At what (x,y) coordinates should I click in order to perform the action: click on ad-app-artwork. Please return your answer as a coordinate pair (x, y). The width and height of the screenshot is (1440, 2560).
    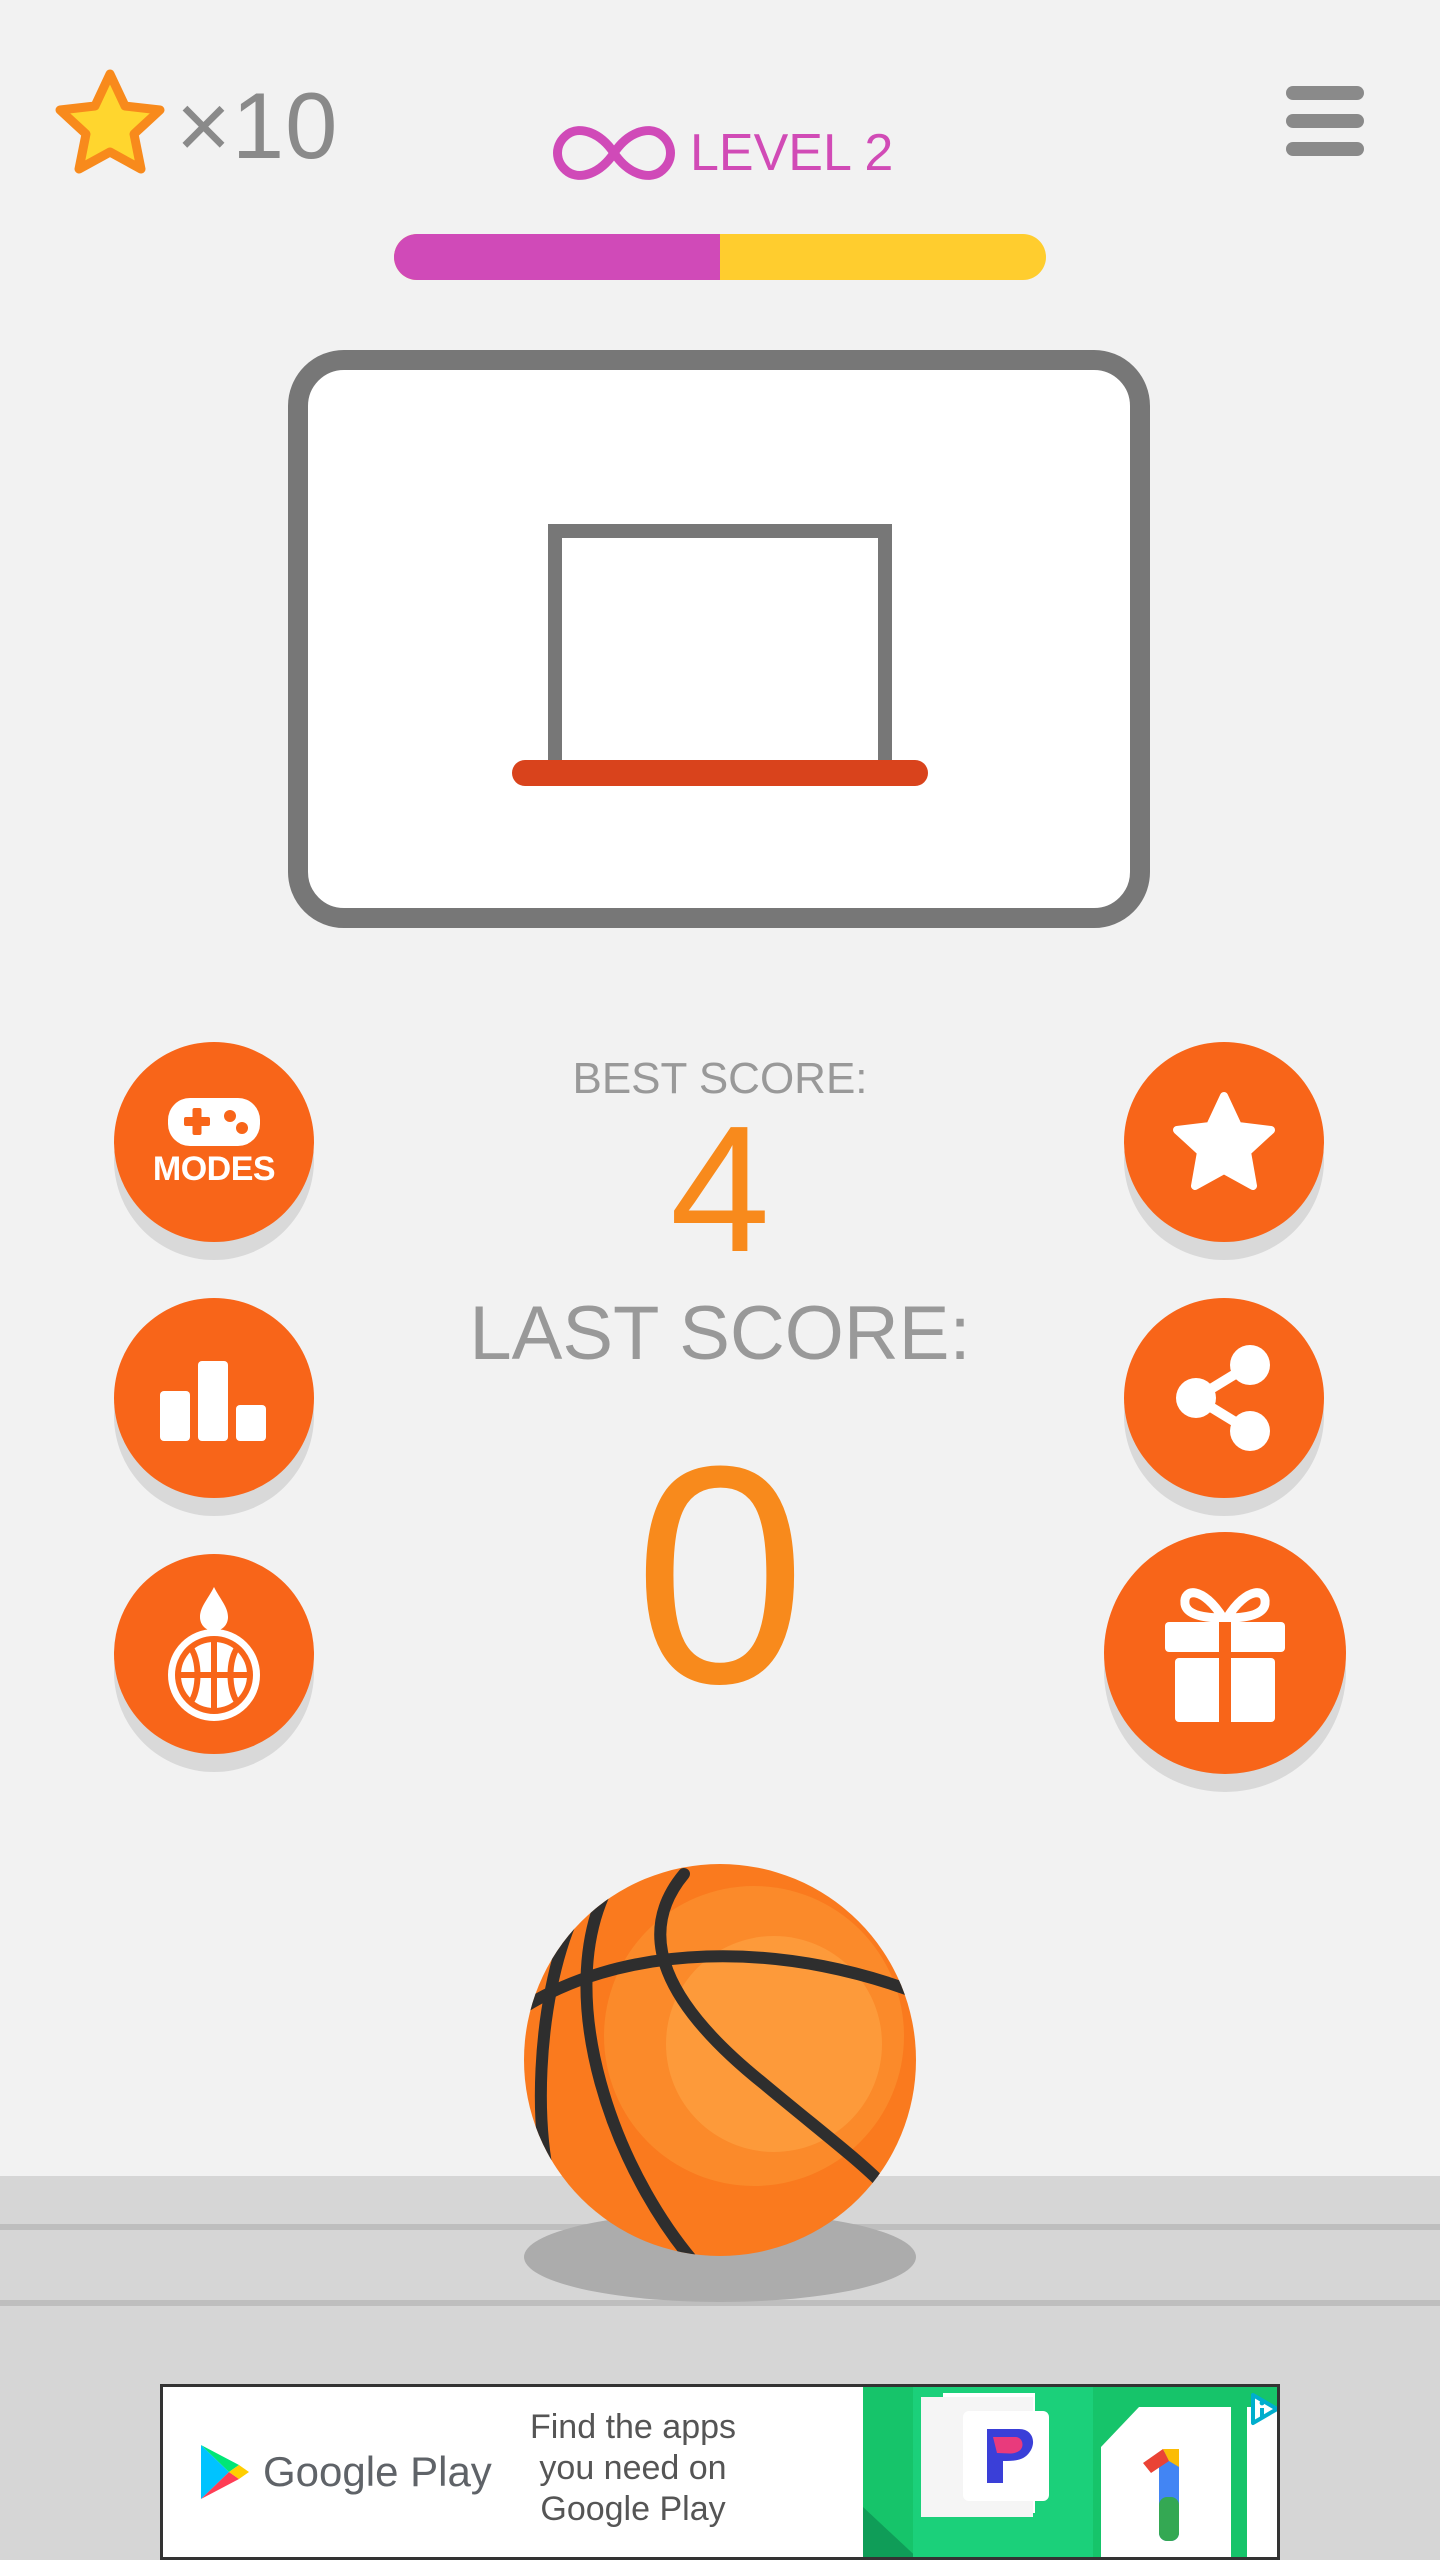
    Looking at the image, I should click on (1070, 2472).